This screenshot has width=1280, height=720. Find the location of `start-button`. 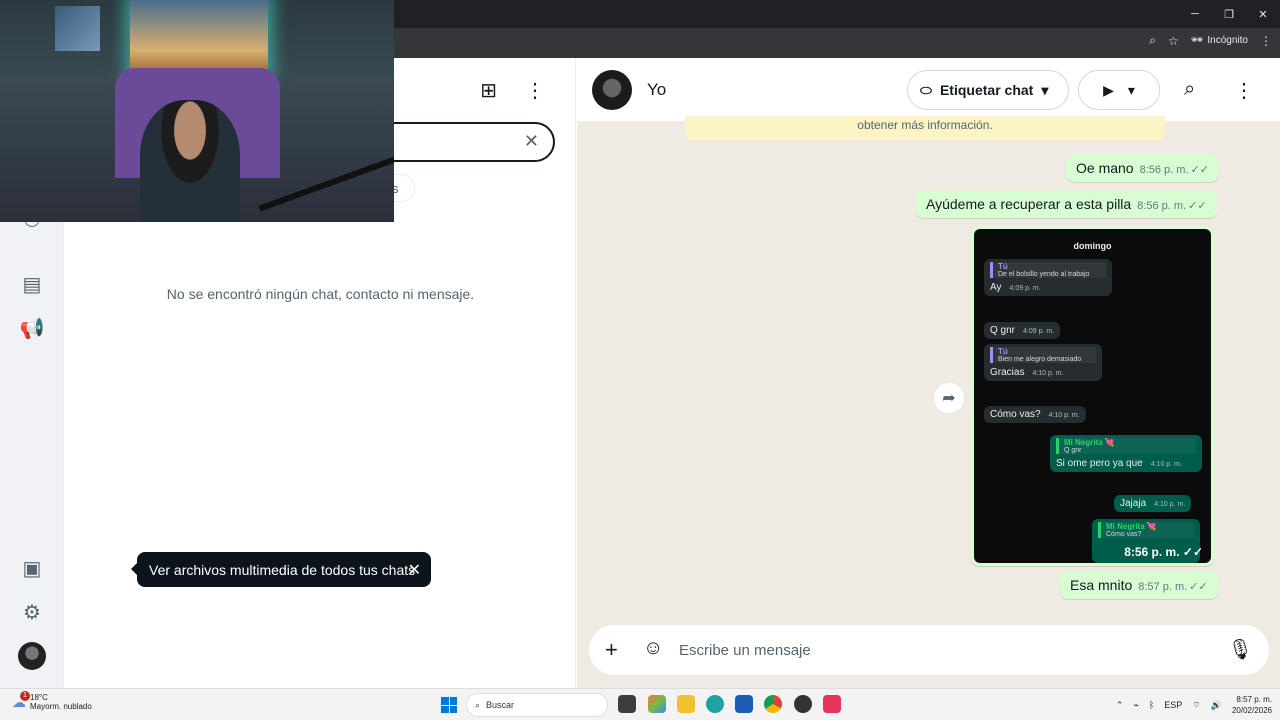

start-button is located at coordinates (449, 705).